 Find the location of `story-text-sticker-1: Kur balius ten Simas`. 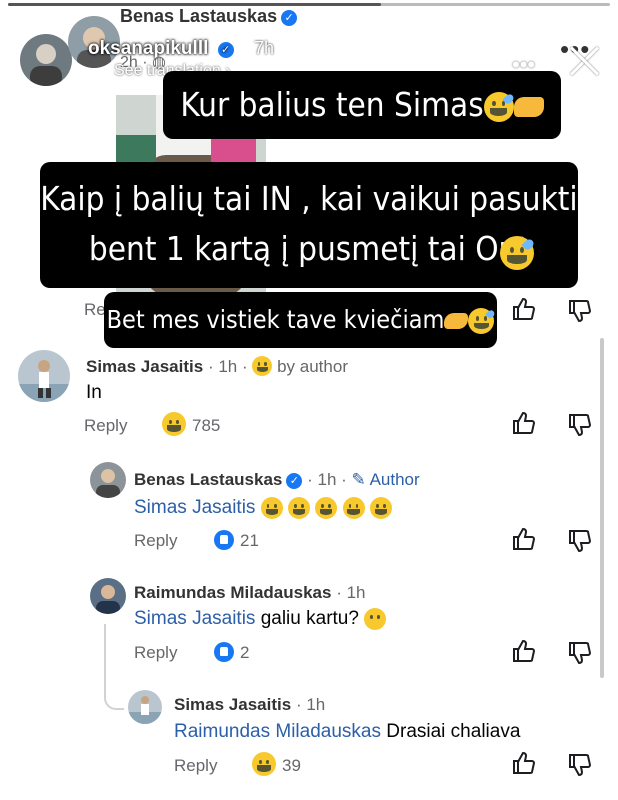

story-text-sticker-1: Kur balius ten Simas is located at coordinates (362, 105).